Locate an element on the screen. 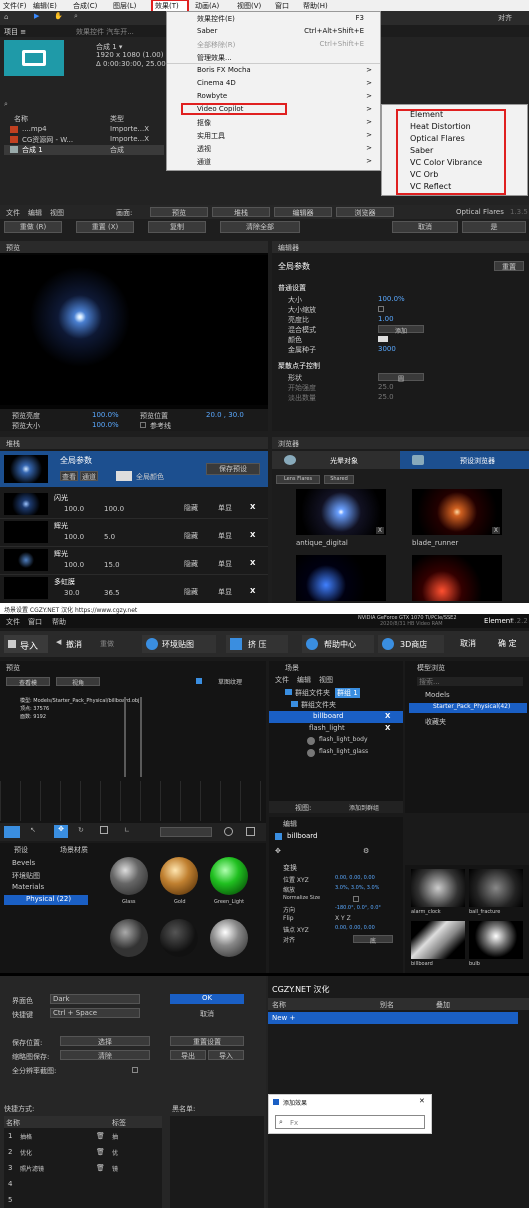  el-menu-window: 窗口 is located at coordinates (35, 622).